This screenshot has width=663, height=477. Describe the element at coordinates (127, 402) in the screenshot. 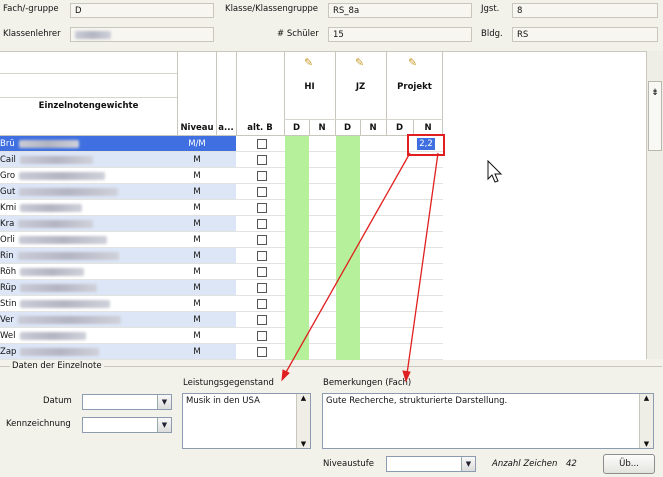

I see `datum-combo: ▼` at that location.